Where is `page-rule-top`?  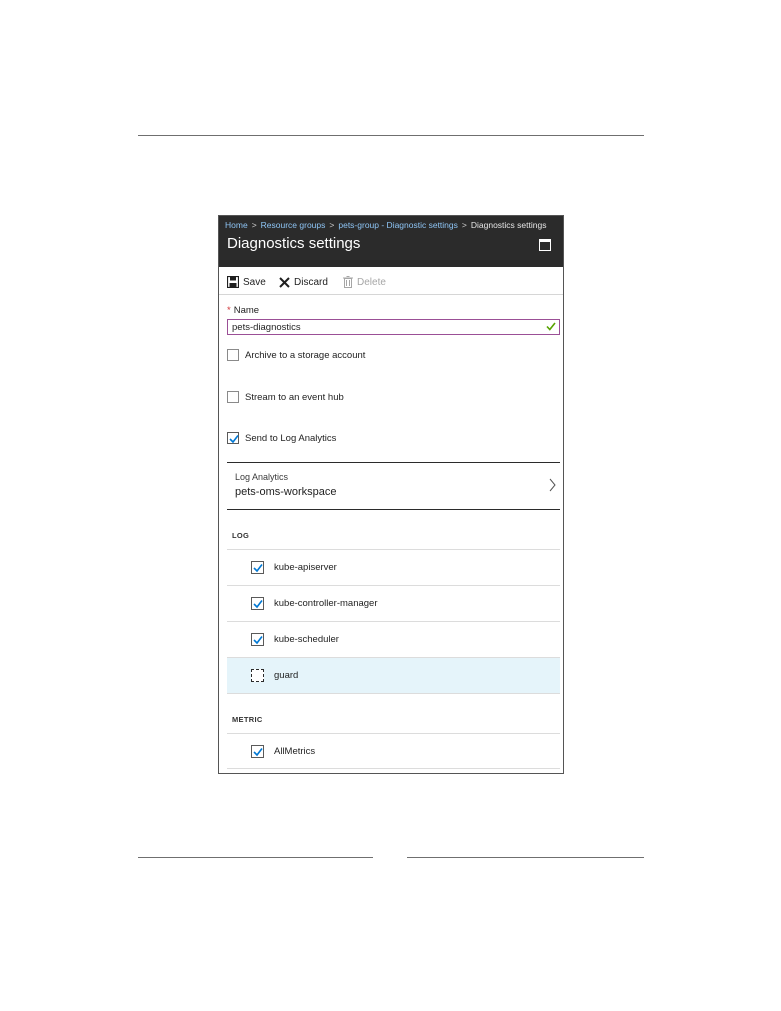
page-rule-top is located at coordinates (391, 135).